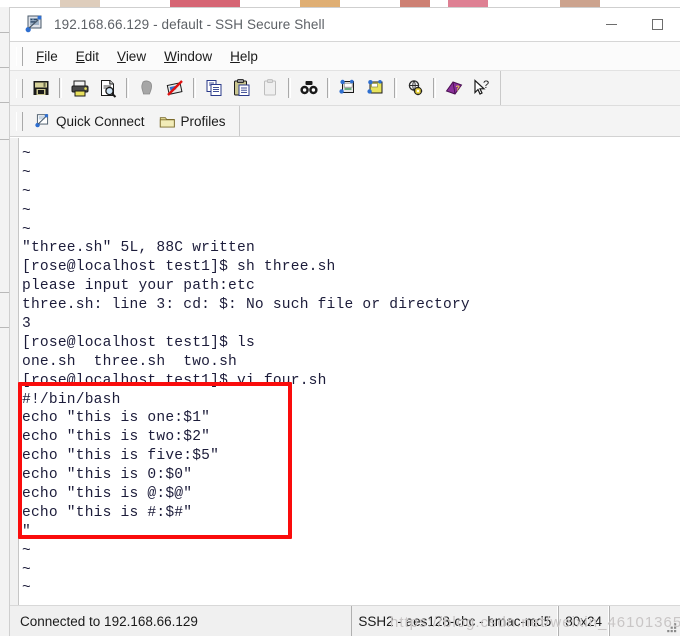 The width and height of the screenshot is (680, 636). I want to click on terminal-line: 3, so click(26, 324).